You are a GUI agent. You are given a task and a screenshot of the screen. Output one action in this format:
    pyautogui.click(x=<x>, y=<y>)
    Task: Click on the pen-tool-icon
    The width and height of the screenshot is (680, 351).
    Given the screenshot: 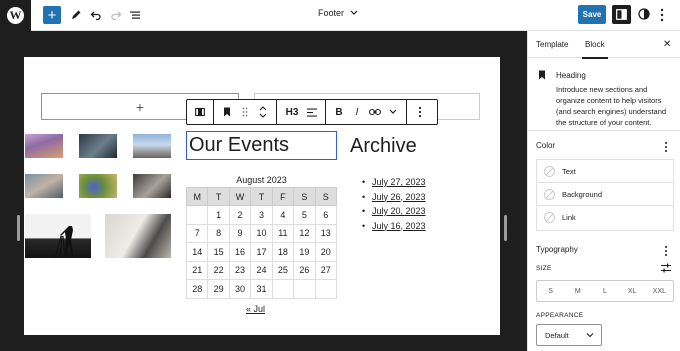 What is the action you would take?
    pyautogui.click(x=76, y=15)
    